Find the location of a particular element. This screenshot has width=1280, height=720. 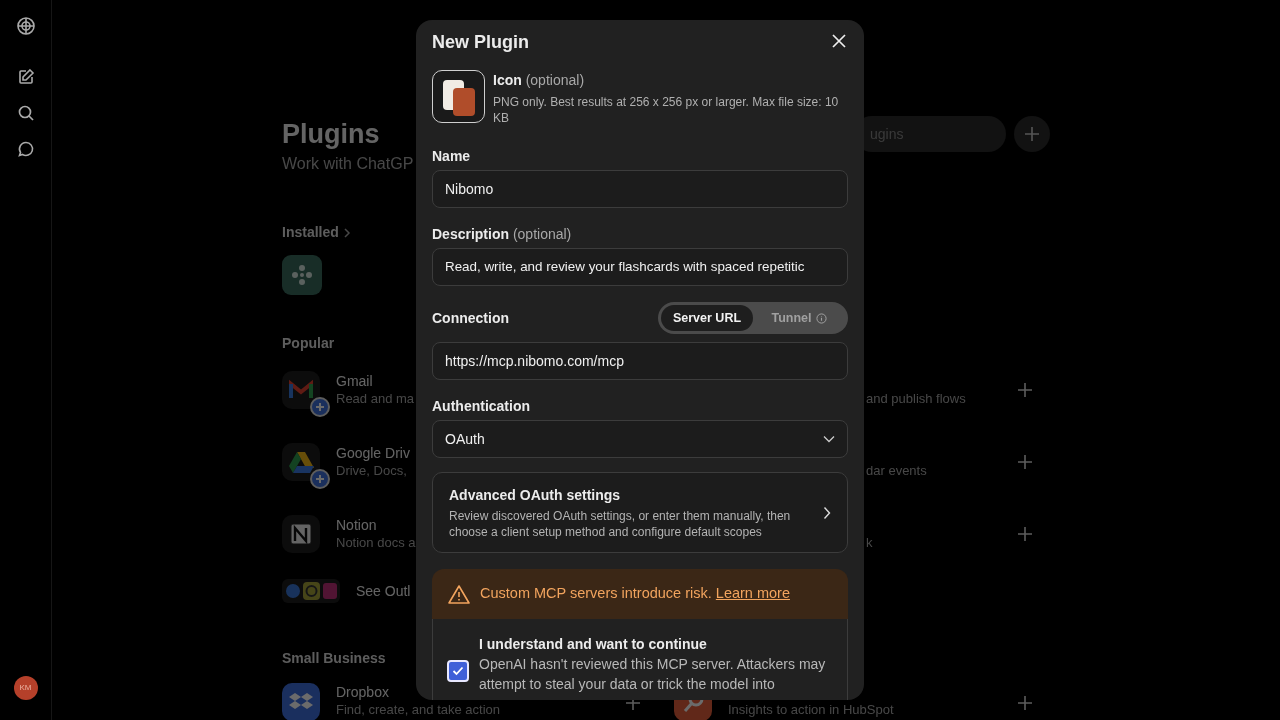

learn-more-link: Learn more is located at coordinates (752, 593).